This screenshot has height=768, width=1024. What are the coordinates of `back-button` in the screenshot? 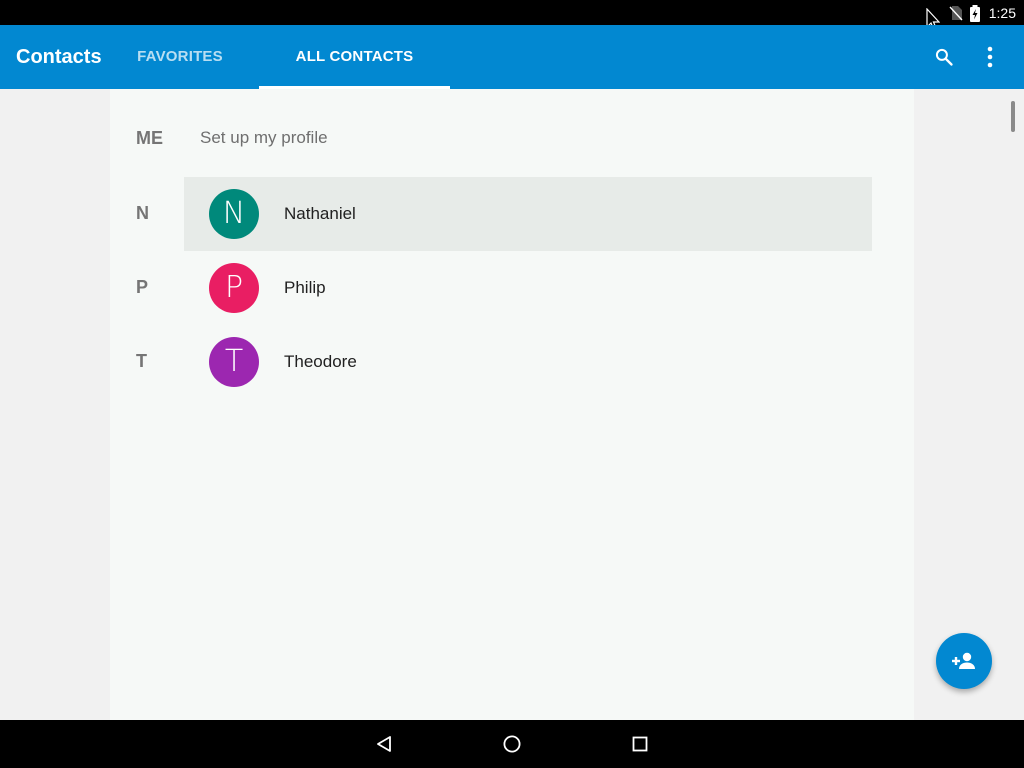 It's located at (384, 744).